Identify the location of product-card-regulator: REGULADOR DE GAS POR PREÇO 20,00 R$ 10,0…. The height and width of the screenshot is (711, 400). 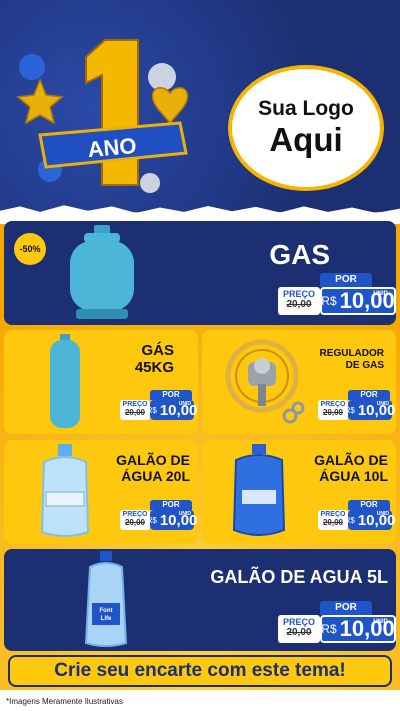
(299, 382).